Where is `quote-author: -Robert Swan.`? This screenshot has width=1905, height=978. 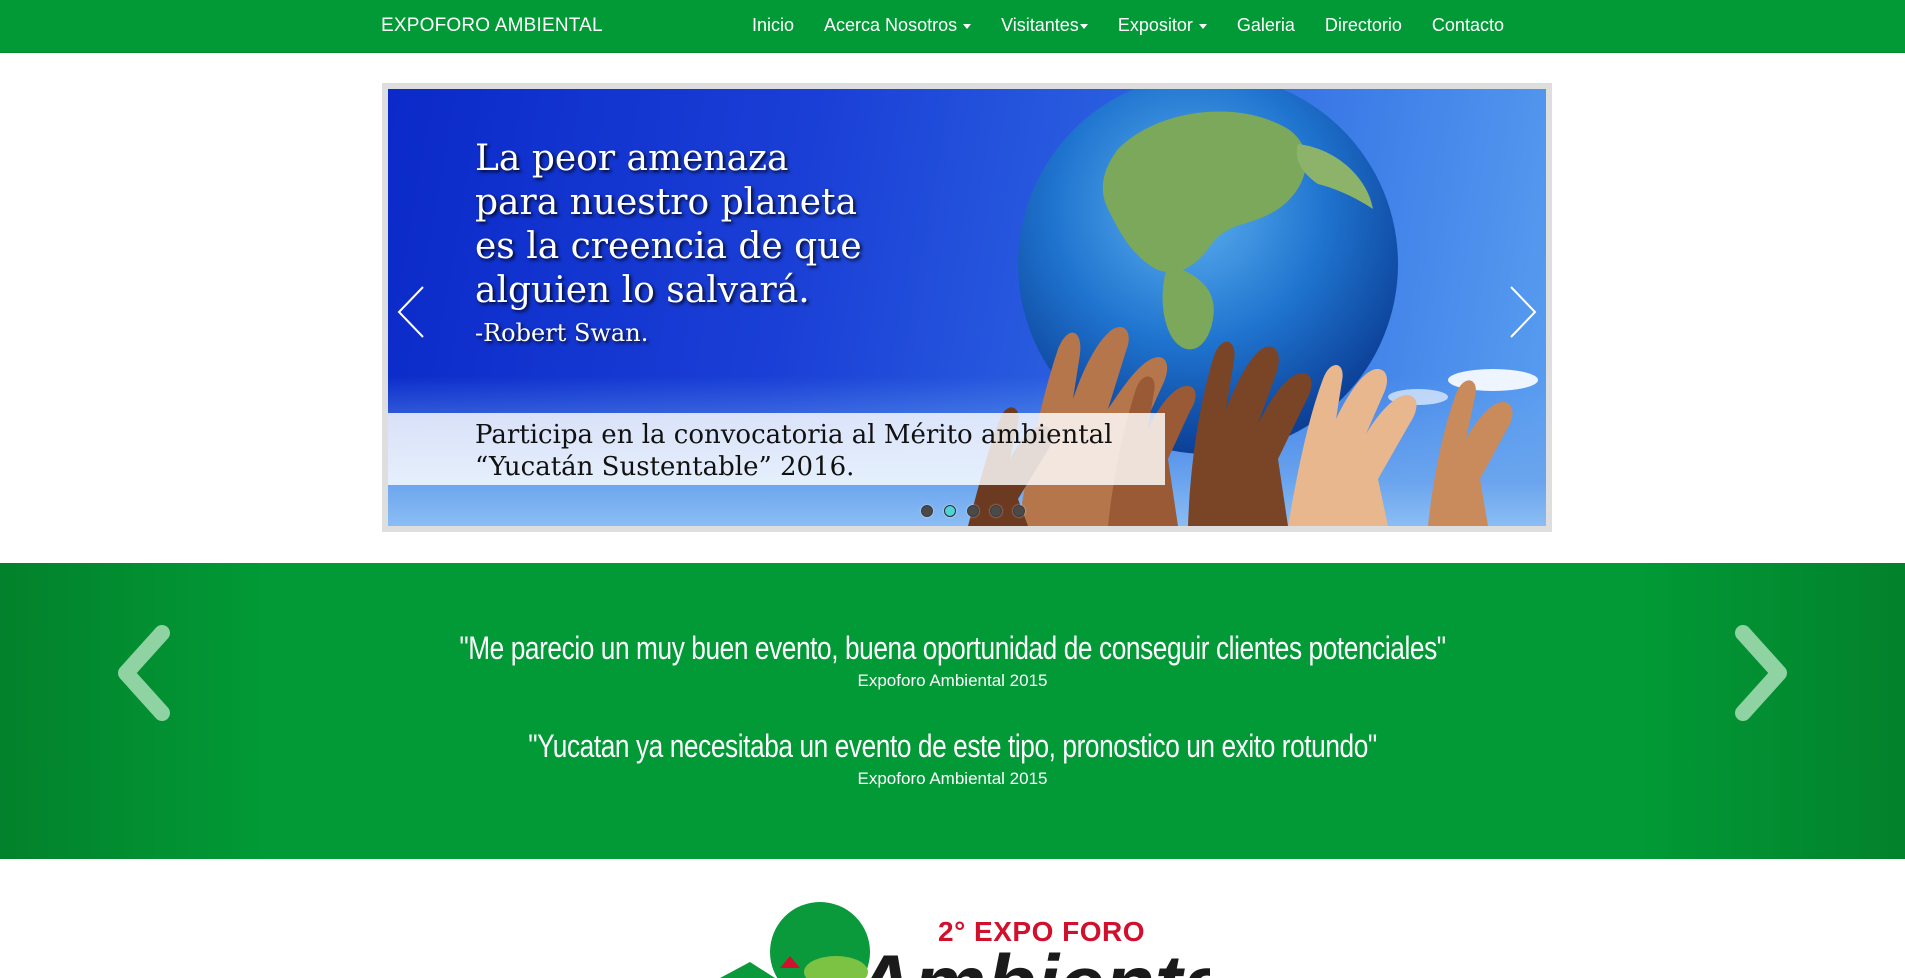
quote-author: -Robert Swan. is located at coordinates (562, 333).